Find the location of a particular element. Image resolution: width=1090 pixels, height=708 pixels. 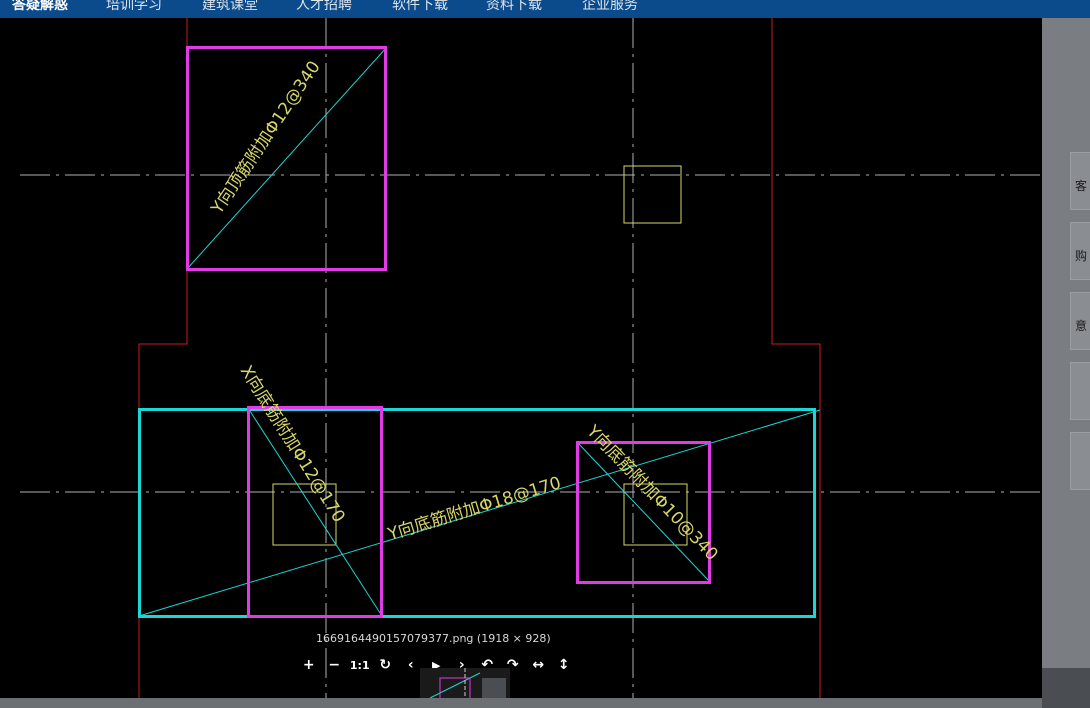

actual-size-button: 1:1 is located at coordinates (360, 665).